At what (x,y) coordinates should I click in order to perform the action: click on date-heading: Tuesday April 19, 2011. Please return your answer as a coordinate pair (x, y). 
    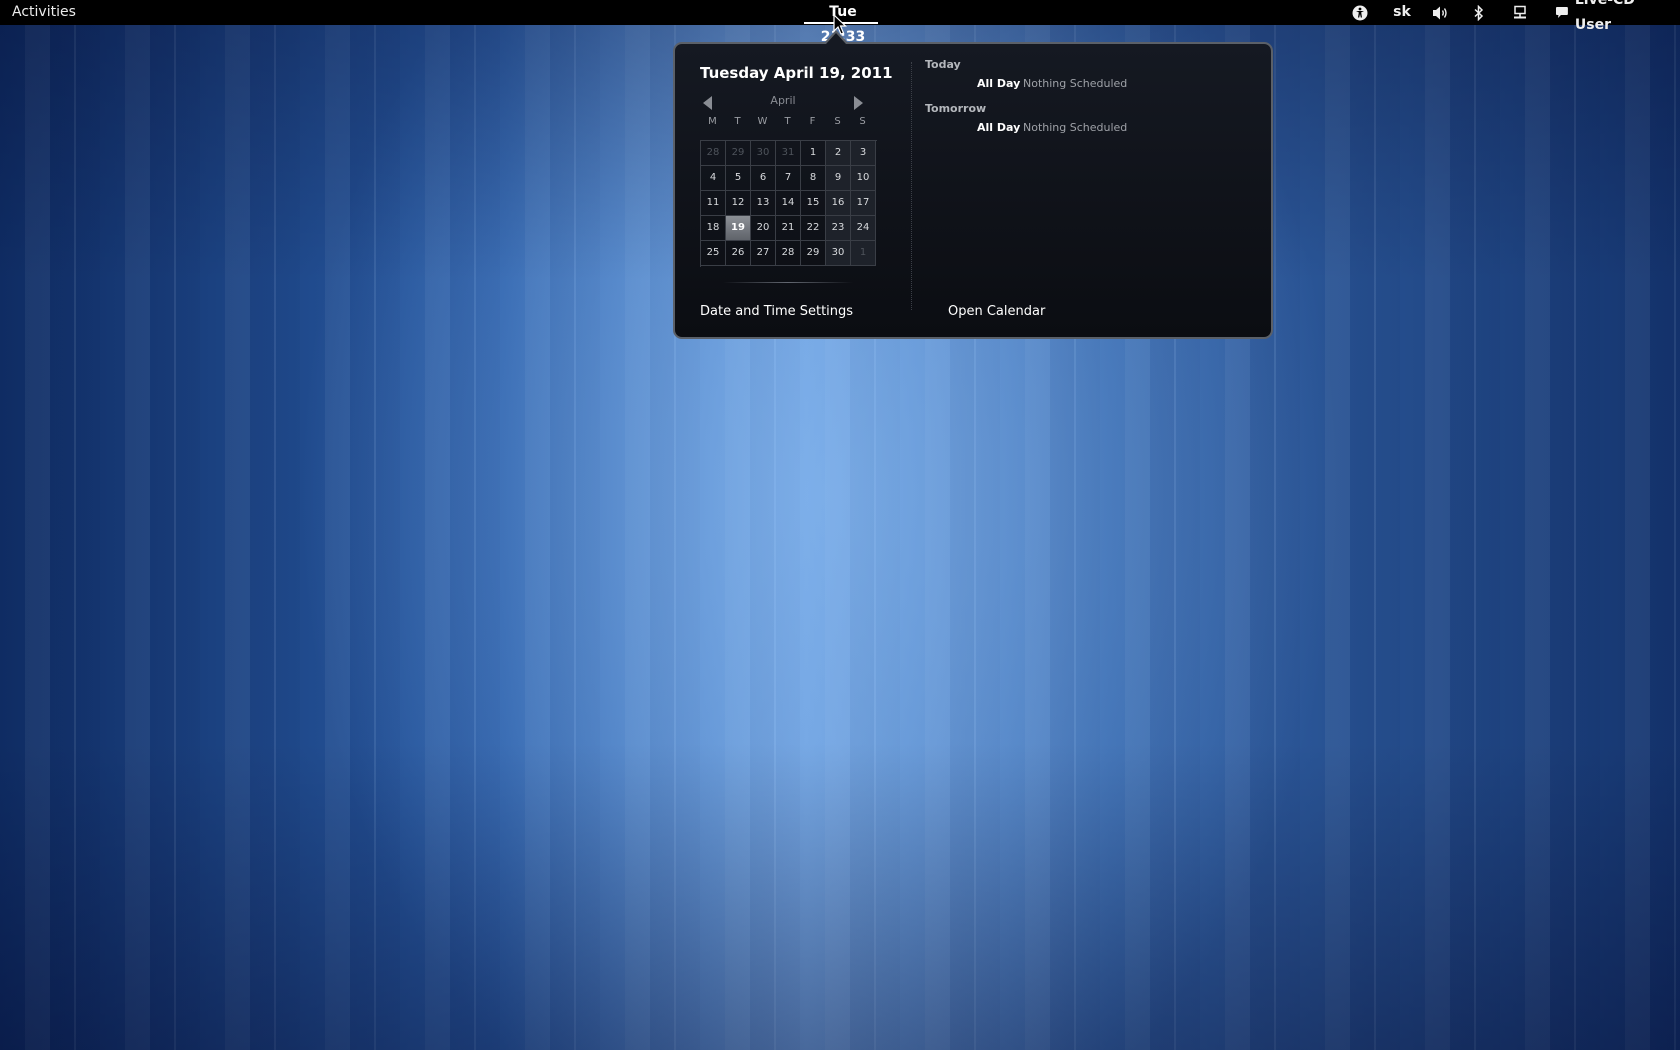
    Looking at the image, I should click on (796, 73).